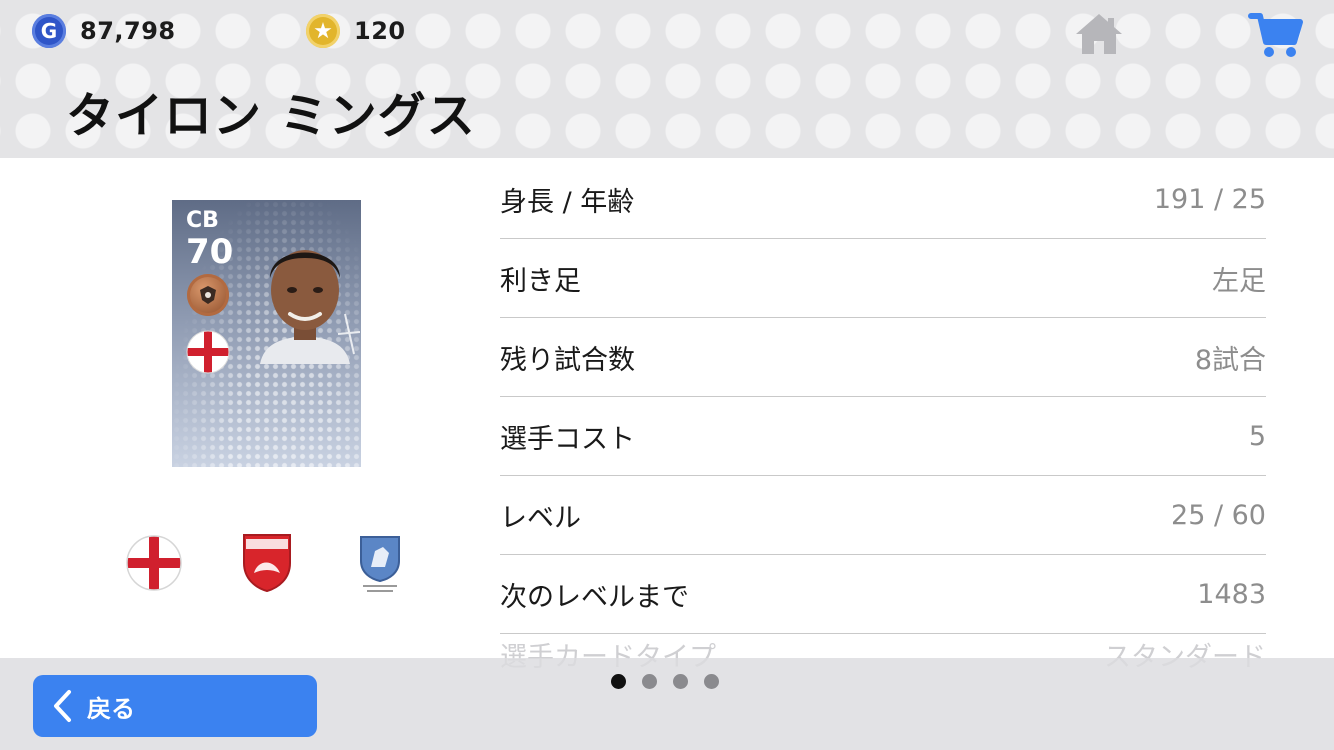 The width and height of the screenshot is (1334, 750). Describe the element at coordinates (883, 436) in the screenshot. I see `info-row-player-cost: 選手コスト 5` at that location.